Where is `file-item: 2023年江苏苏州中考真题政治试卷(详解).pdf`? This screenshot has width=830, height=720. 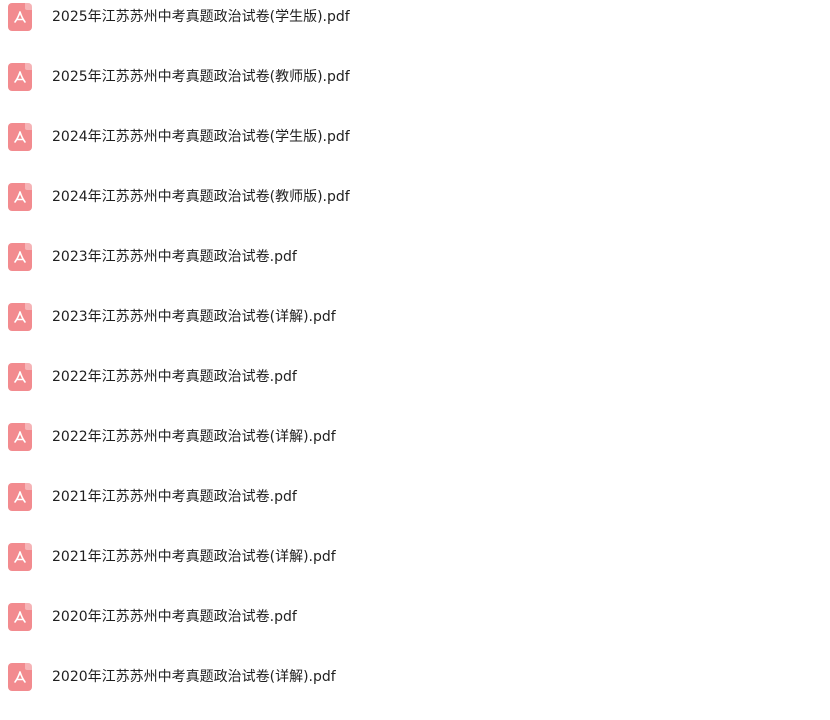
file-item: 2023年江苏苏州中考真题政治试卷(详解).pdf is located at coordinates (415, 330).